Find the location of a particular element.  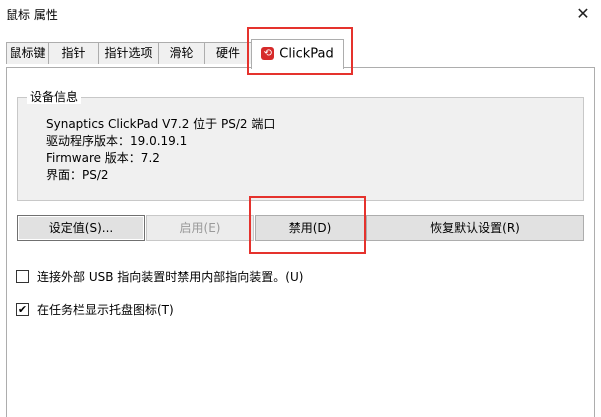

tab-label: ClickPad is located at coordinates (306, 54).